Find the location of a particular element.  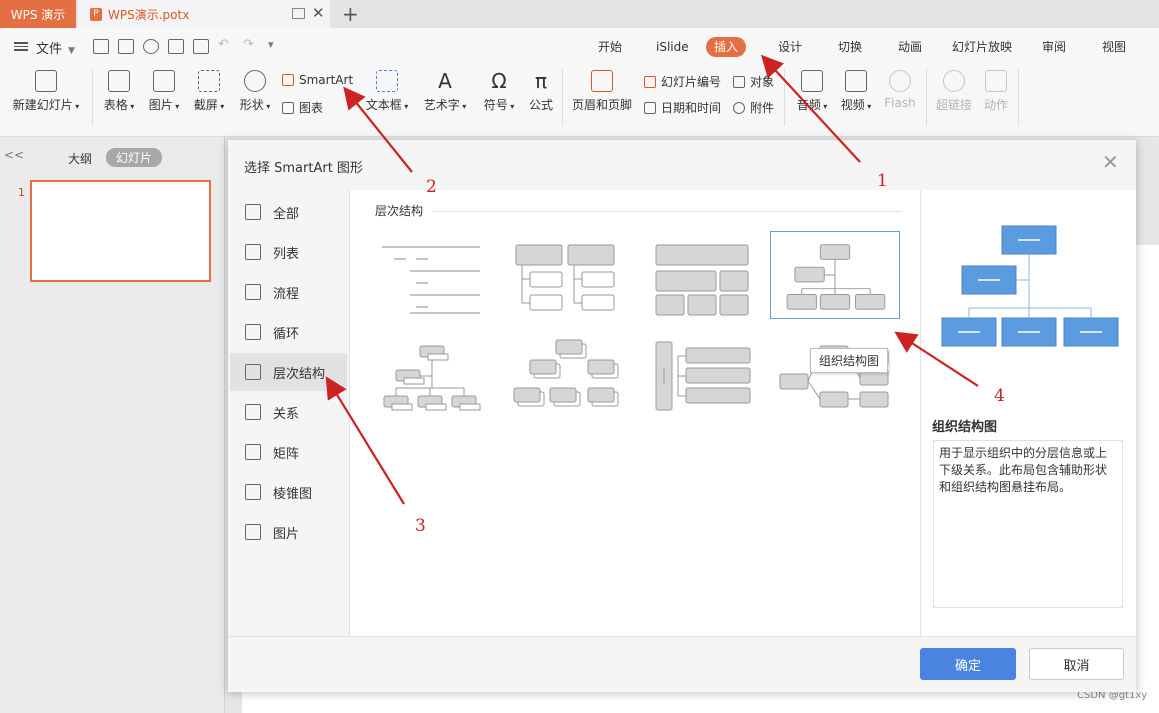

hyperlink-button: 超链接 is located at coordinates (954, 91).